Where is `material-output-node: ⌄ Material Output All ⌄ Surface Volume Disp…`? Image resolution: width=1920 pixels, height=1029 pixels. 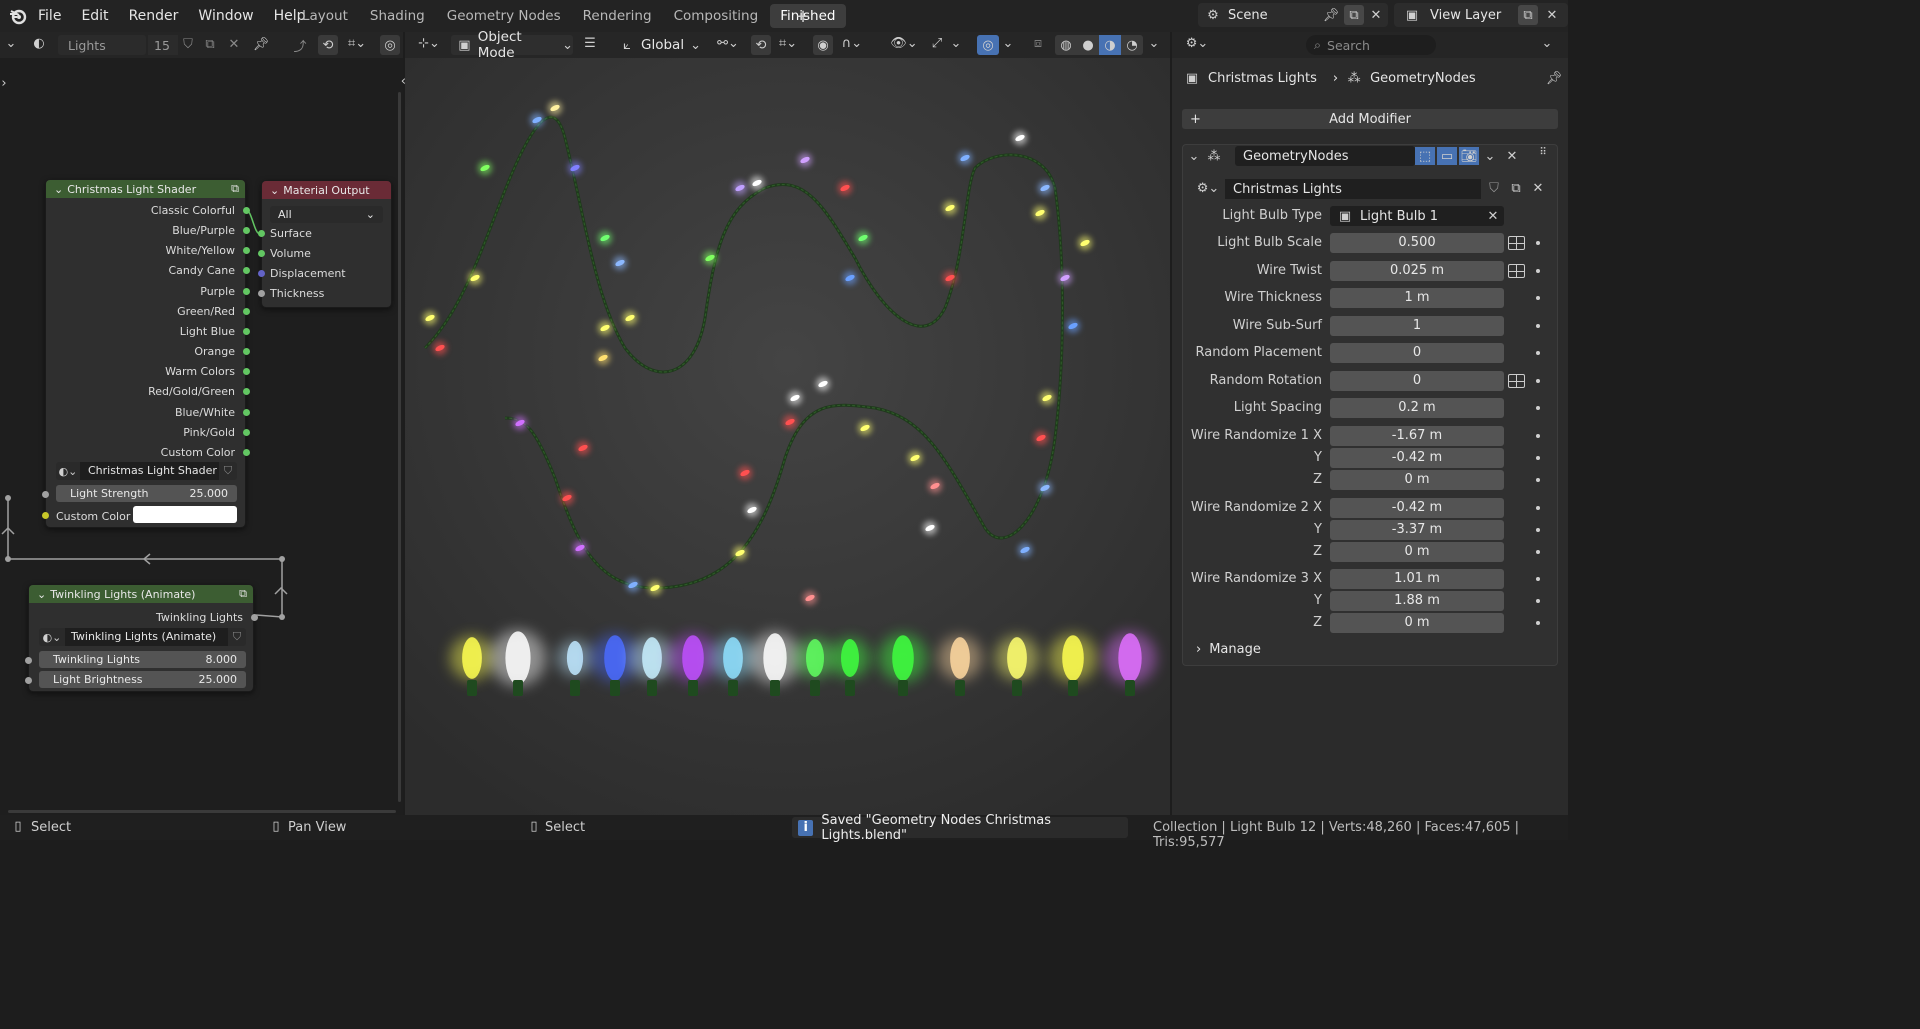
material-output-node: ⌄ Material Output All ⌄ Surface Volume Disp… is located at coordinates (325, 244).